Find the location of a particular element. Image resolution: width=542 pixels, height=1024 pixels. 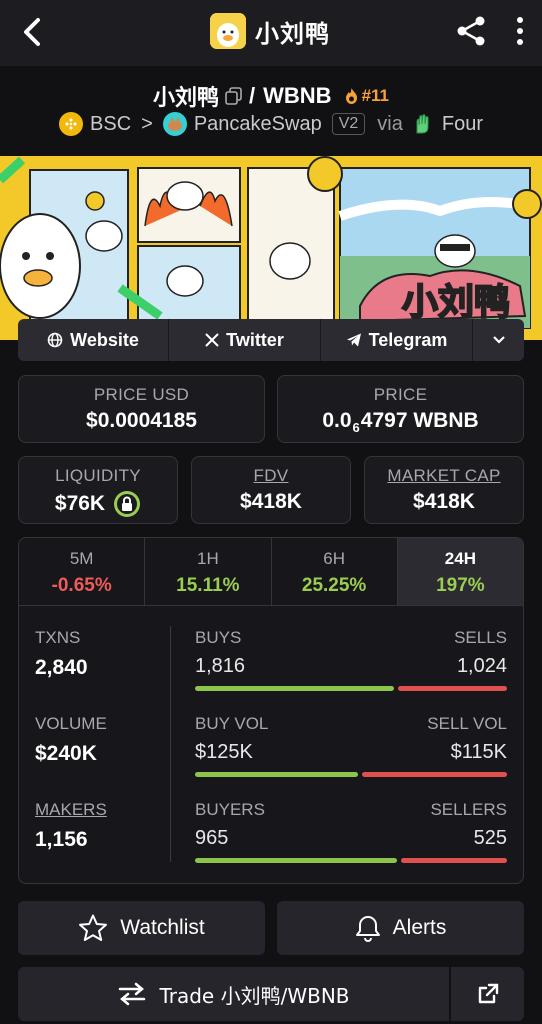

buys-bar-fill is located at coordinates (295, 688).